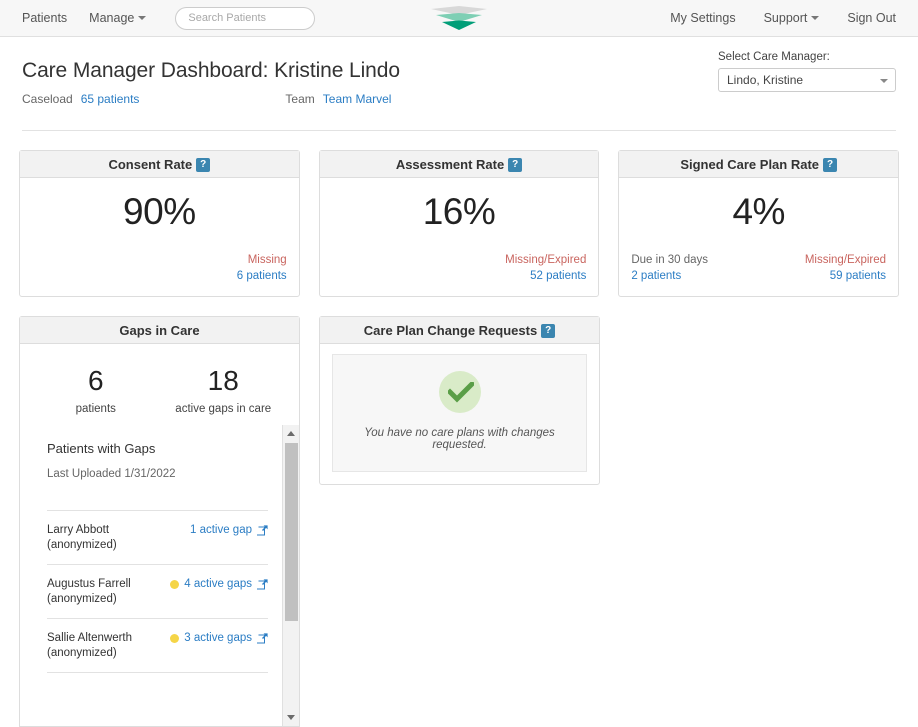 This screenshot has width=918, height=727. I want to click on nav-item-my-settings: My Settings, so click(702, 18).